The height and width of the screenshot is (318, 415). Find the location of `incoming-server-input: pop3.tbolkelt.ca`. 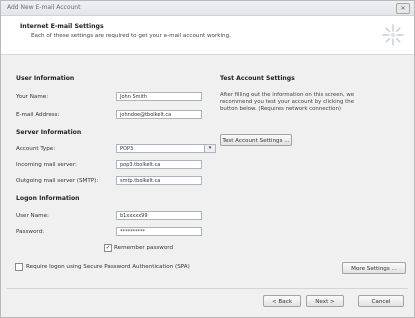

incoming-server-input: pop3.tbolkelt.ca is located at coordinates (159, 164).